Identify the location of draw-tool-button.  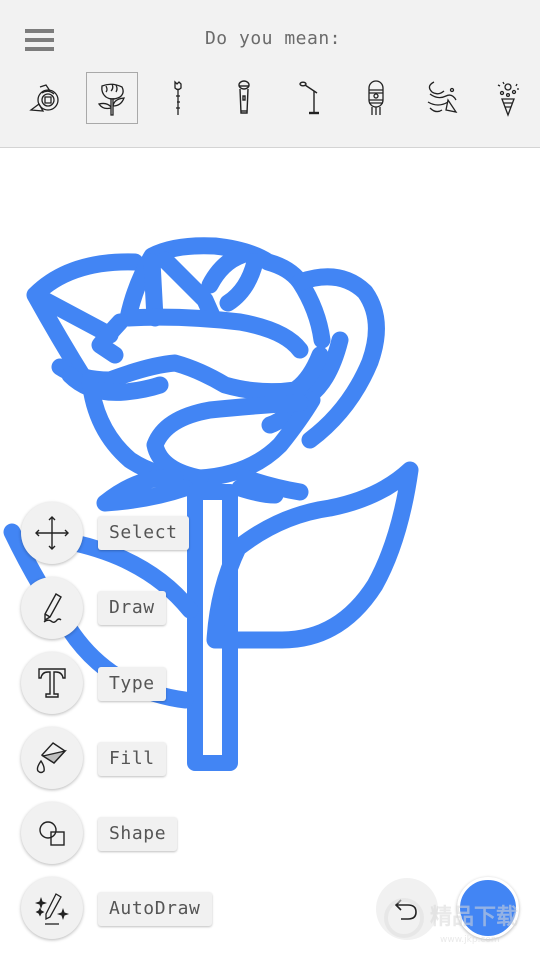
(52, 608).